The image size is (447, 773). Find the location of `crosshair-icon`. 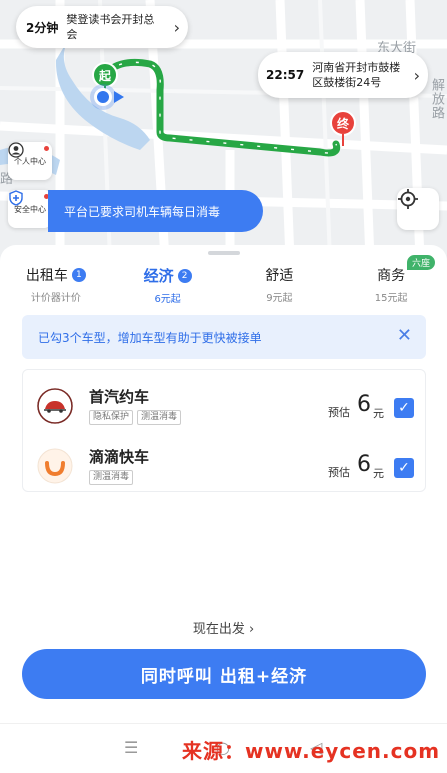

crosshair-icon is located at coordinates (408, 199).